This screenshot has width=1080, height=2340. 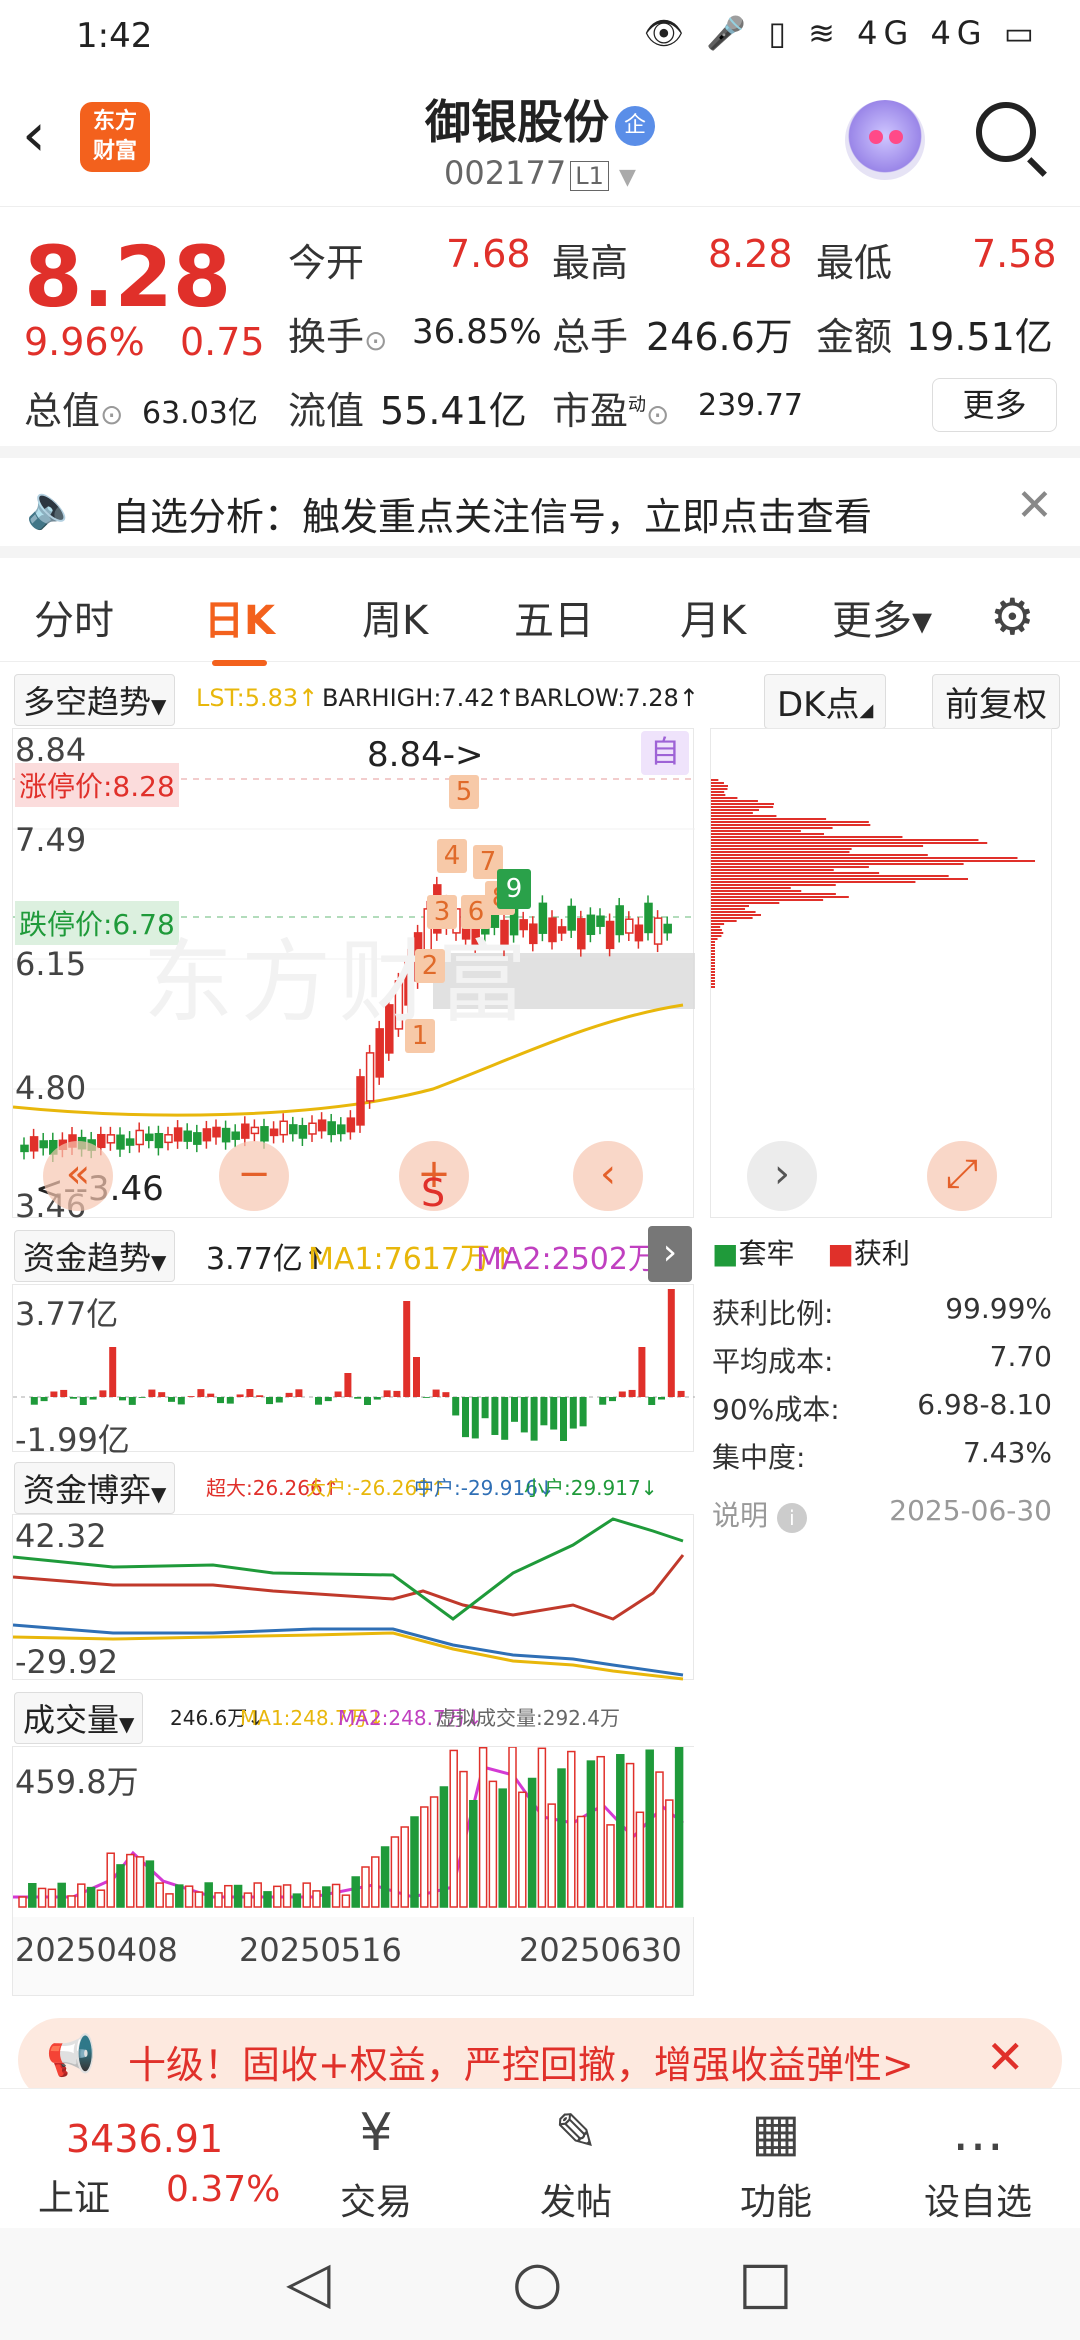 What do you see at coordinates (978, 2164) in the screenshot?
I see `nav-add-watchlist: … 设自选` at bounding box center [978, 2164].